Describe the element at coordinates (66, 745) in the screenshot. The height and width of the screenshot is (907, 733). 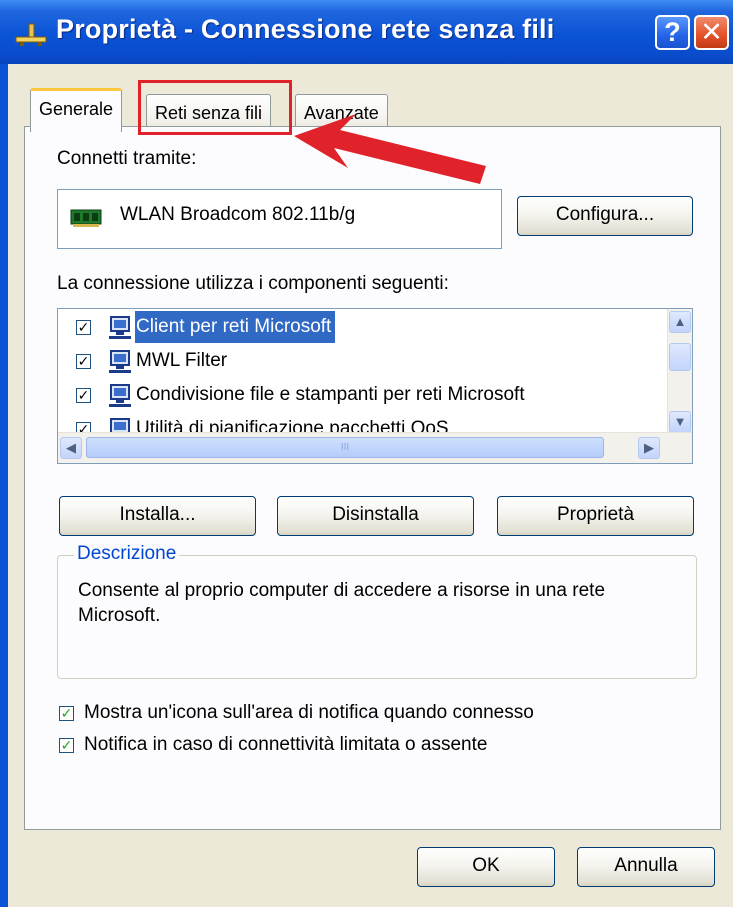
I see `notify-checkbox: ✓` at that location.